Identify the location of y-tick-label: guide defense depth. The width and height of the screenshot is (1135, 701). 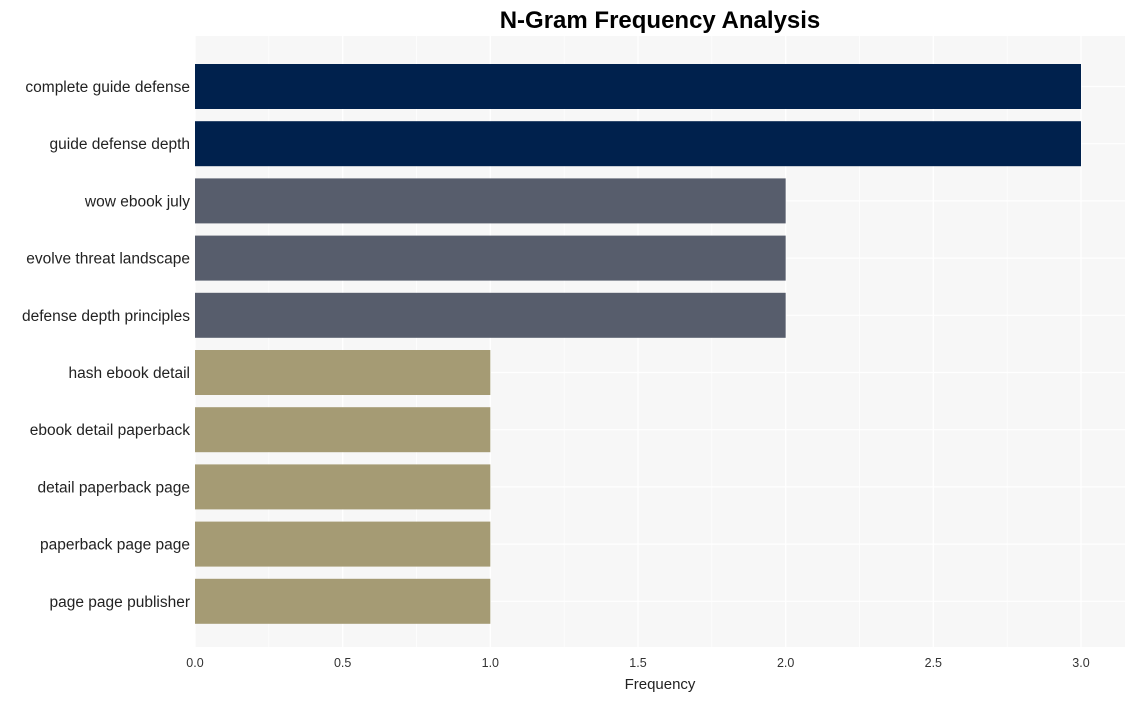
(120, 144).